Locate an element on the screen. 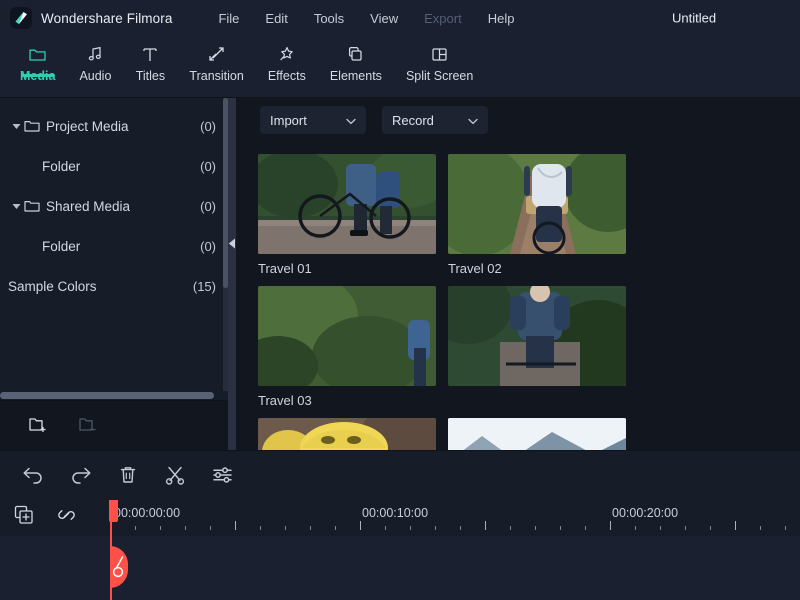  tab-split-screen: Split Screen is located at coordinates (439, 59).